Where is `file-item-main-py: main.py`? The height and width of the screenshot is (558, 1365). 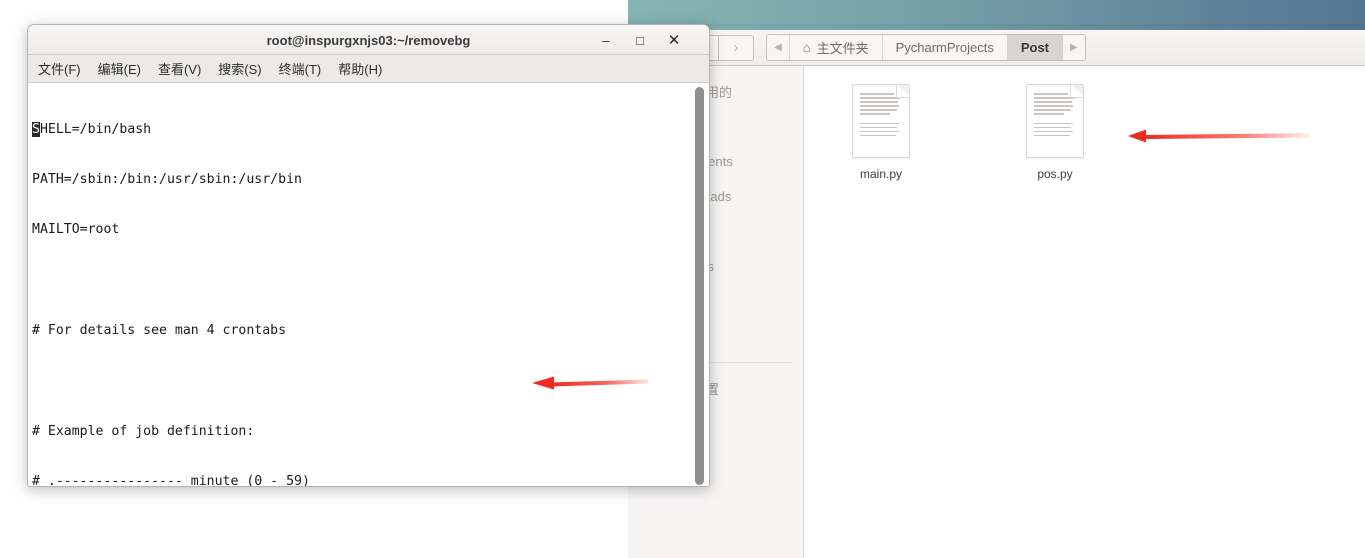 file-item-main-py: main.py is located at coordinates (881, 132).